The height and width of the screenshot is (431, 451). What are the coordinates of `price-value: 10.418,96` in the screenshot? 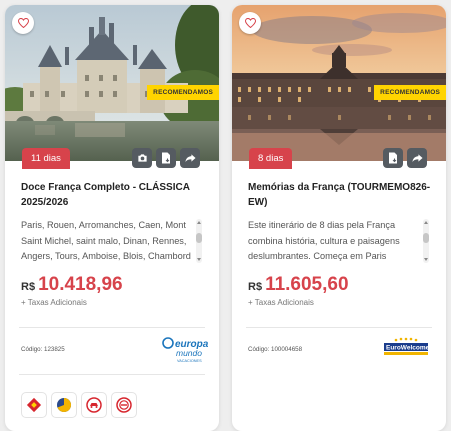 It's located at (80, 284).